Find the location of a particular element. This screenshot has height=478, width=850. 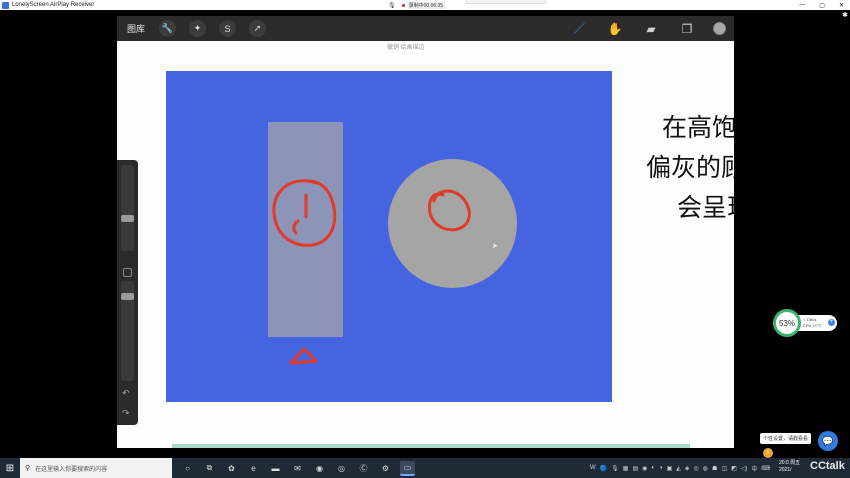

performance-widget: ↑ 73K/s CPU 65℃ + 53% is located at coordinates (805, 323).